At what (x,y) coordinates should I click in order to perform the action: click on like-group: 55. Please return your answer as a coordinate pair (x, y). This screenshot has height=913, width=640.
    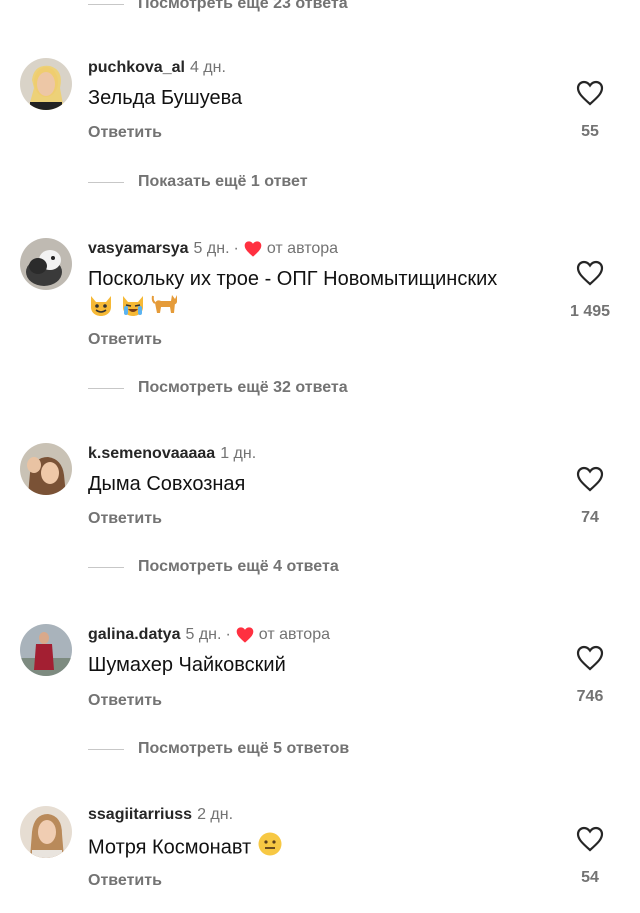
    Looking at the image, I should click on (590, 110).